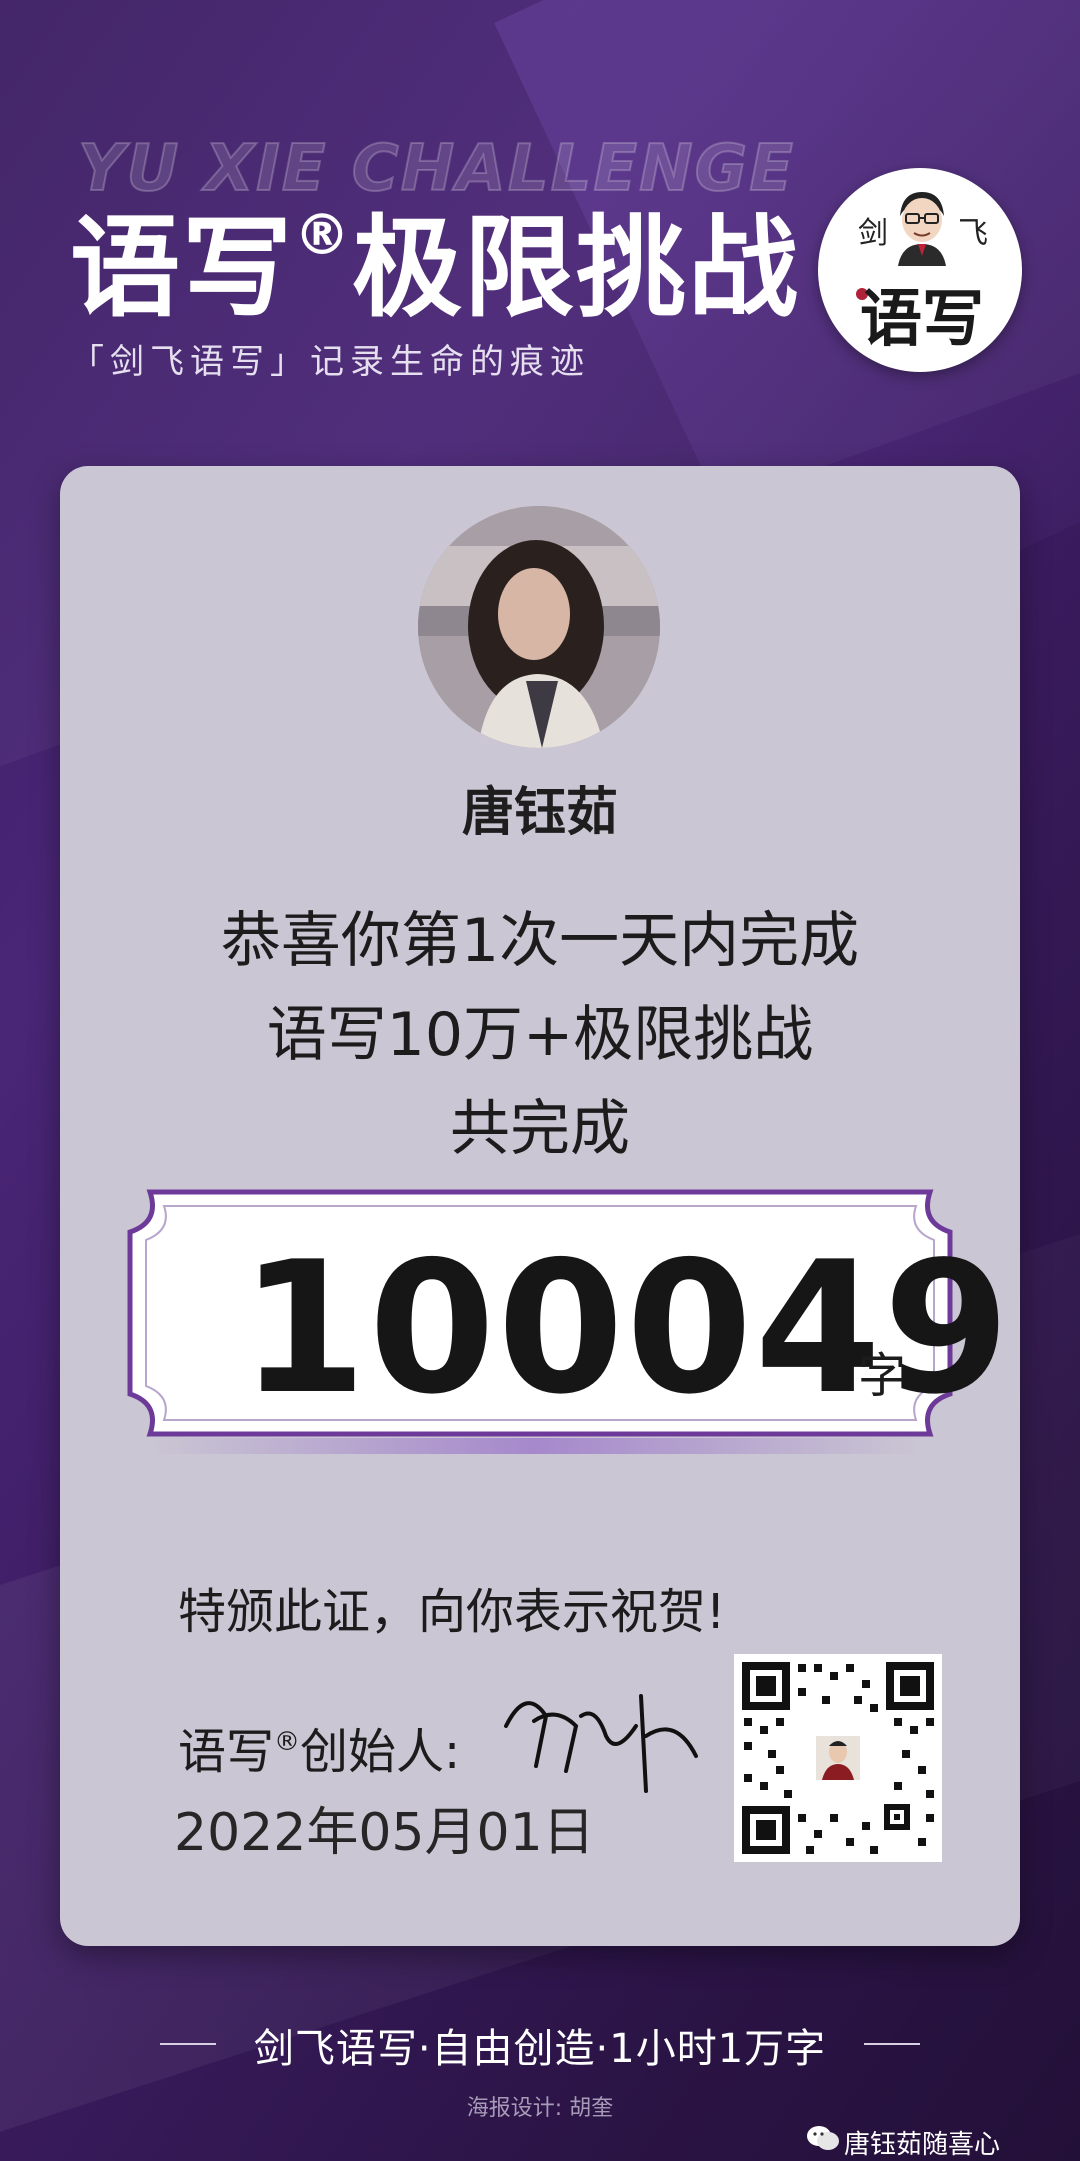 The height and width of the screenshot is (2161, 1080). I want to click on qr-code-icon, so click(838, 1758).